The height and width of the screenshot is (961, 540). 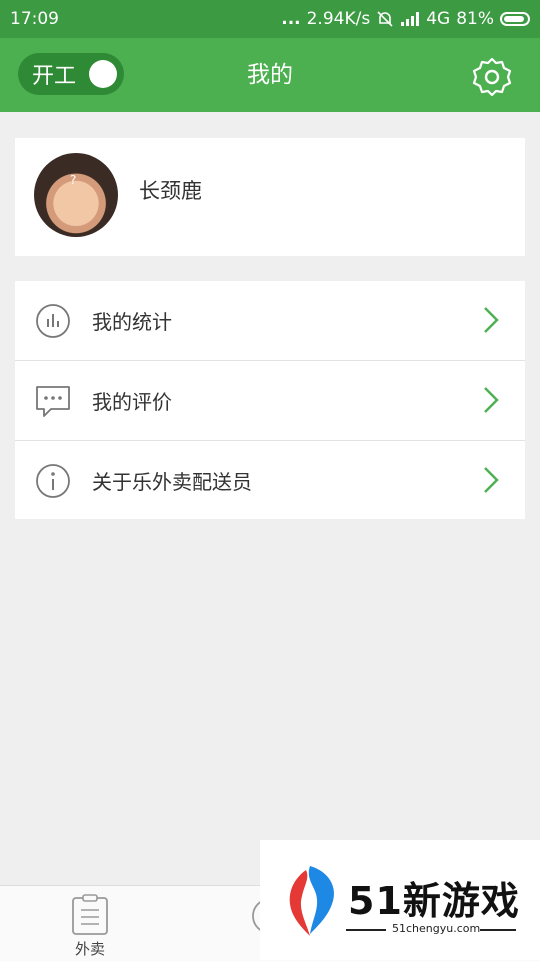 I want to click on menu-item-statistics: 我的统计, so click(x=270, y=321).